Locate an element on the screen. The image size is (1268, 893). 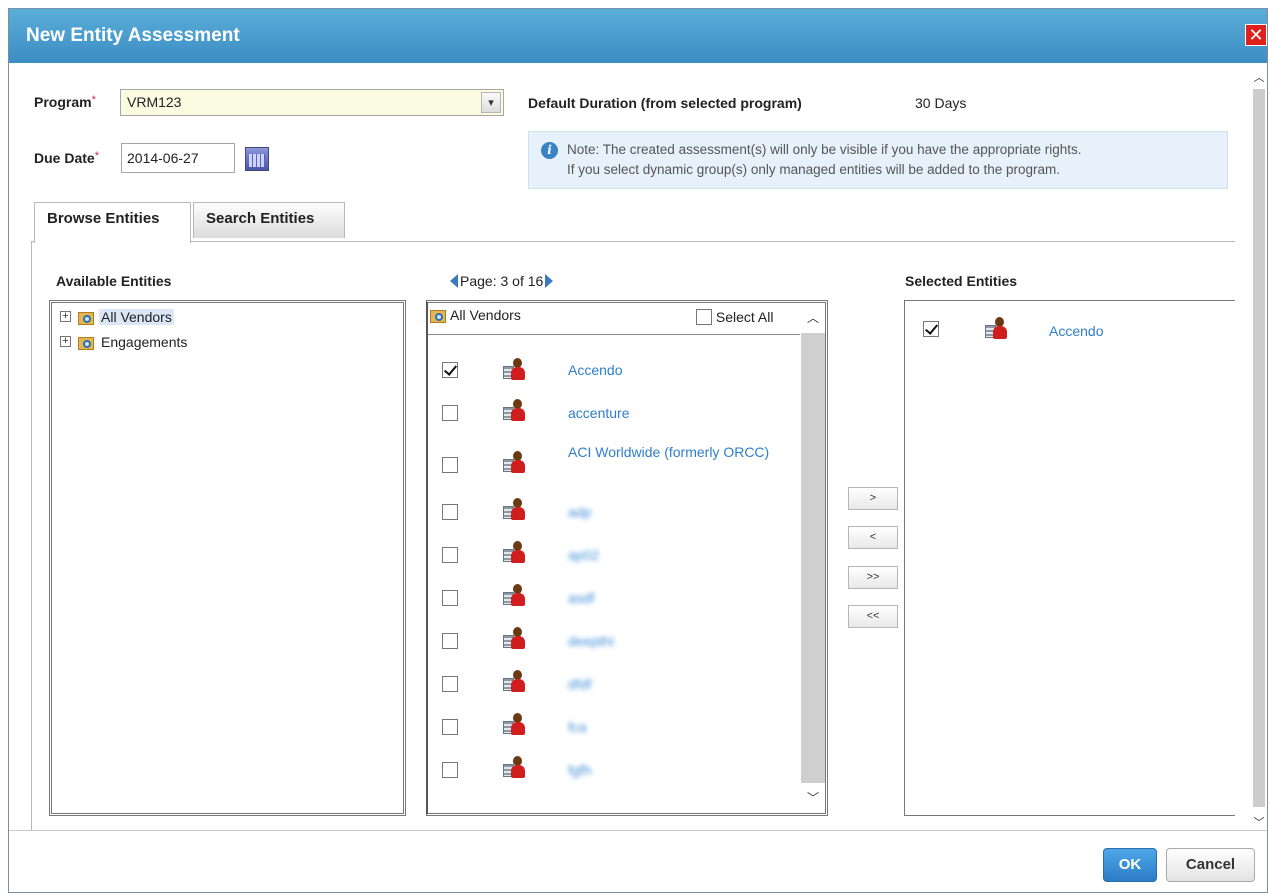
tree-item-label: All Vendors is located at coordinates (136, 317).